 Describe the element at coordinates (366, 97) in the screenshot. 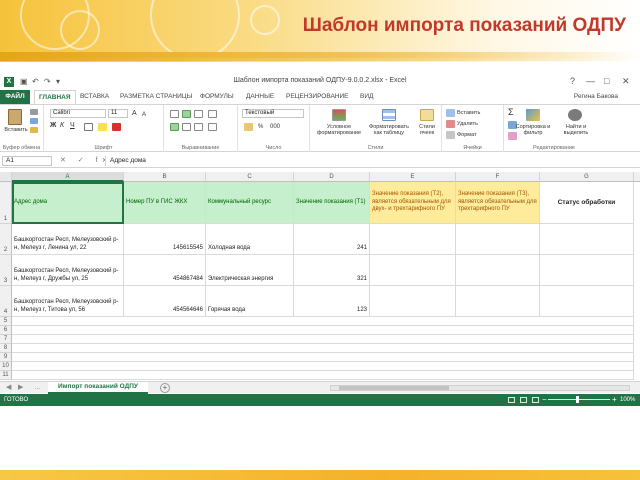

I see `tab-view: ВИД` at that location.